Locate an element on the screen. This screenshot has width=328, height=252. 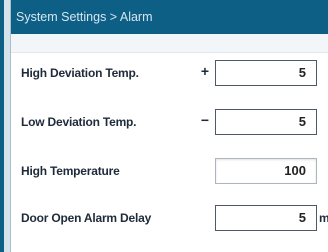
door-open-alarm-delay-input: 5 is located at coordinates (266, 218).